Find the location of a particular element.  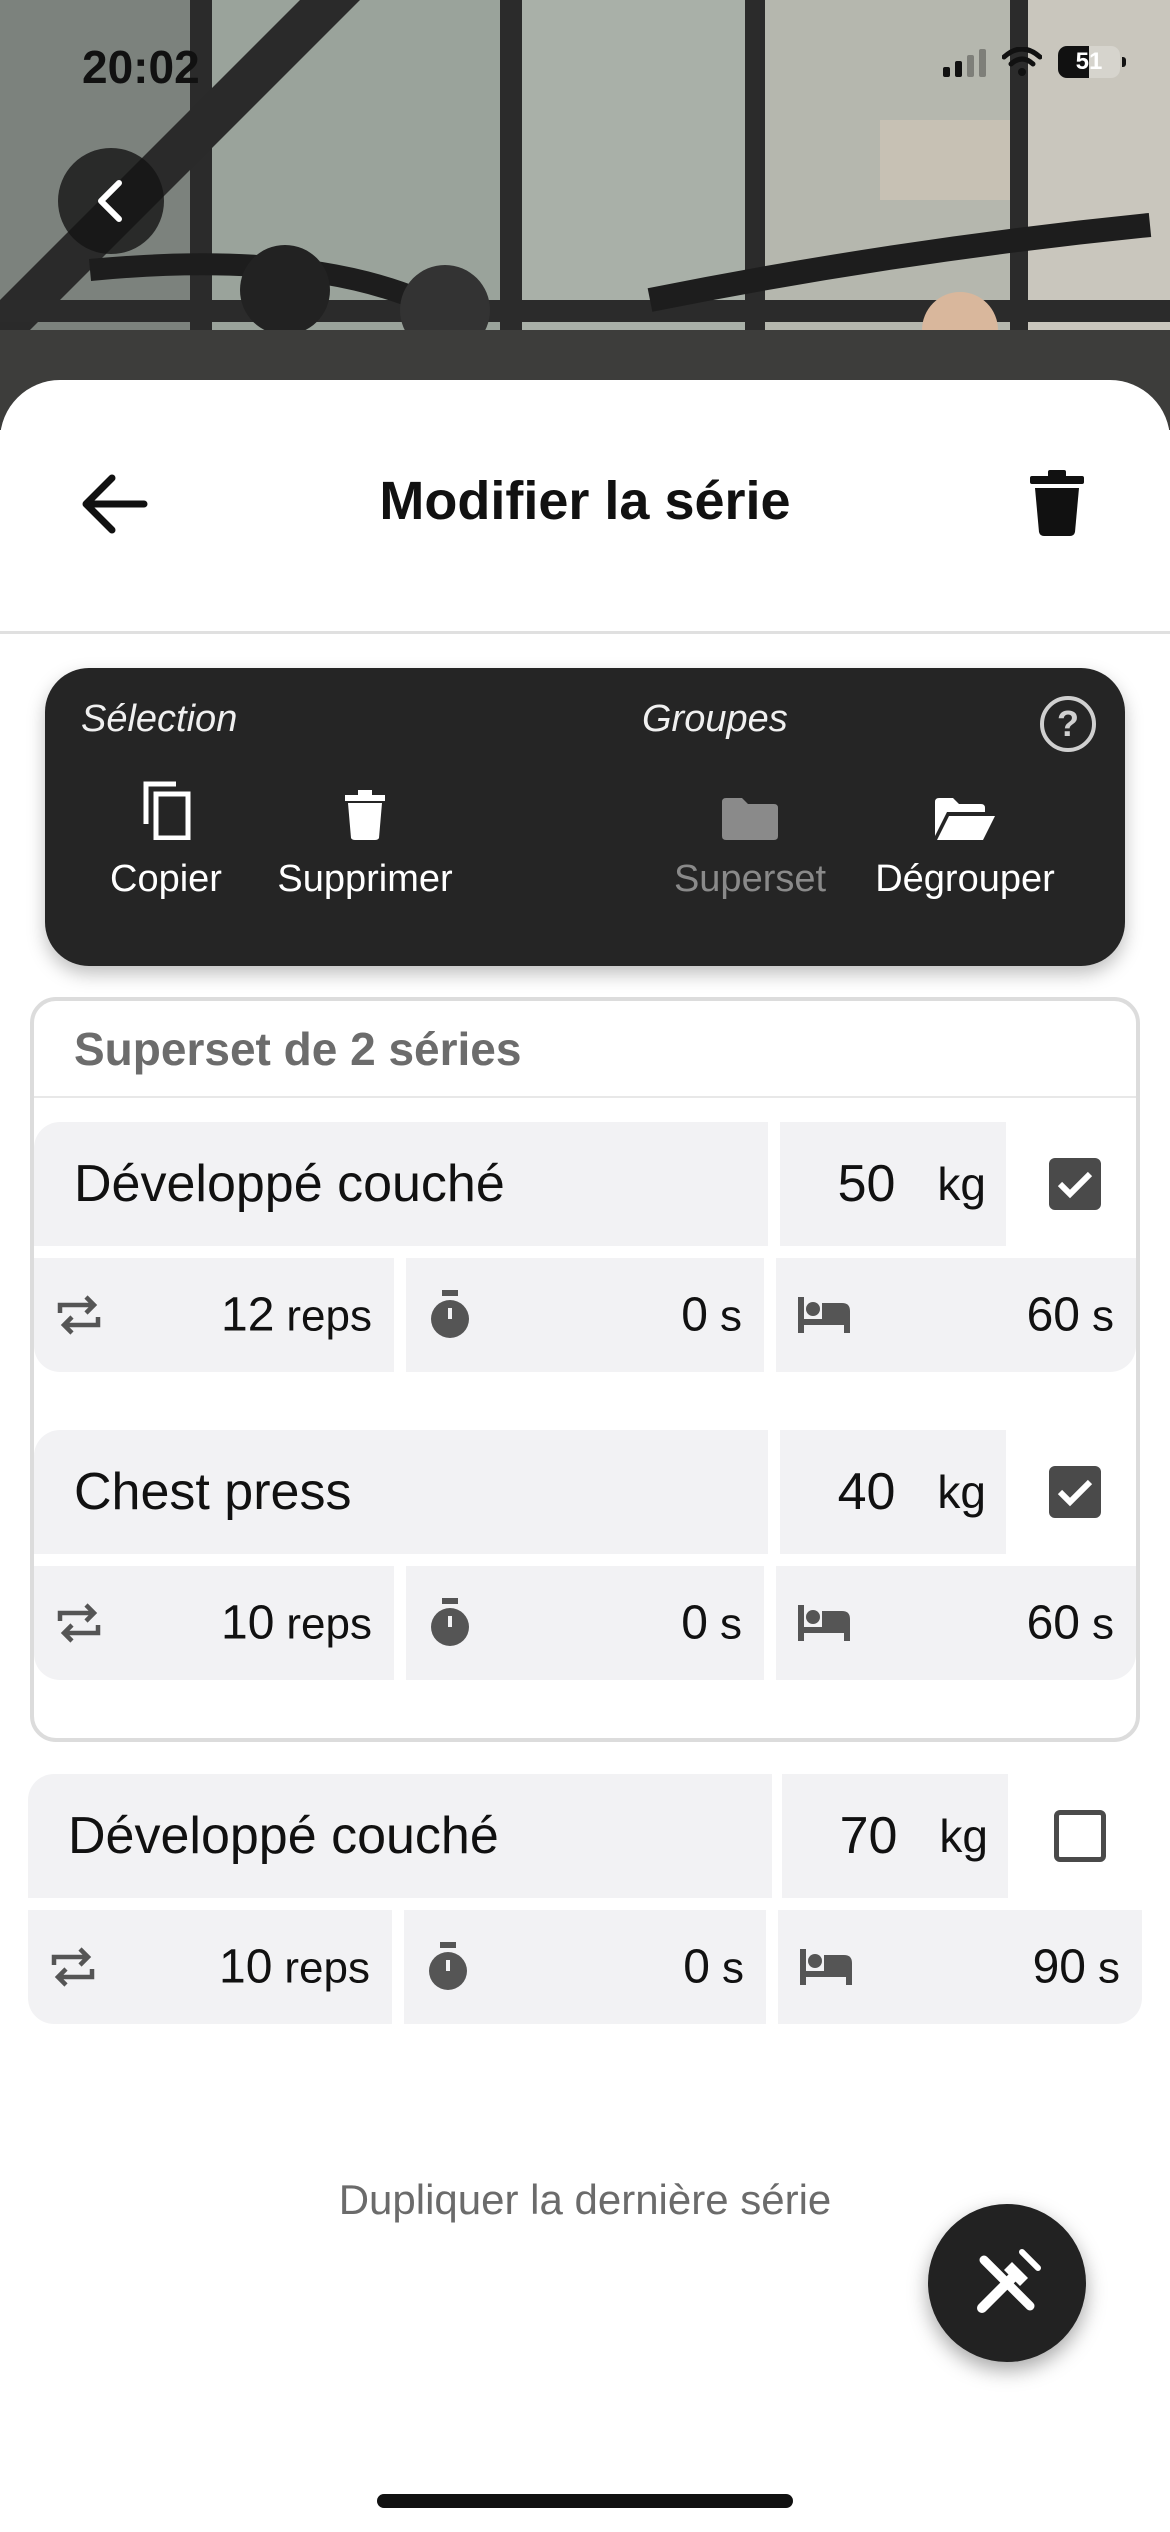

superset-title: Superset de 2 séries is located at coordinates (298, 1049).